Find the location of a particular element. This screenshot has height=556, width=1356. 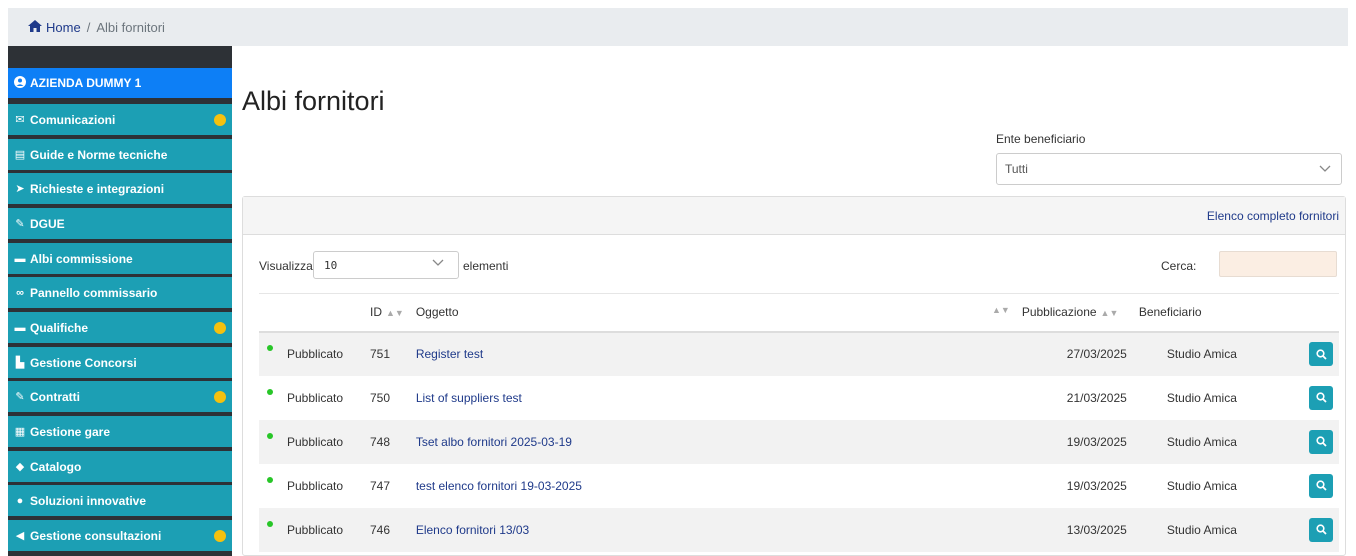

table-controls: Visualizza 10 elementi Cerca: is located at coordinates (799, 266).